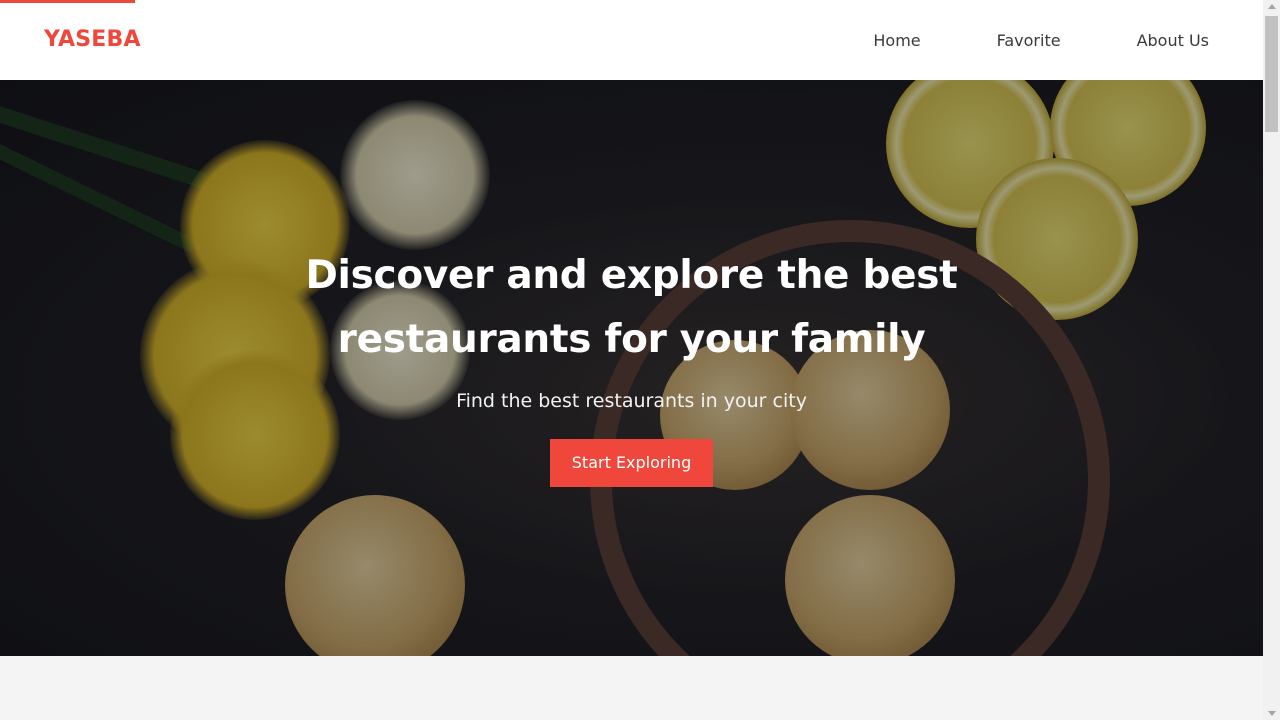  I want to click on scroll-down-arrow-icon, so click(1272, 713).